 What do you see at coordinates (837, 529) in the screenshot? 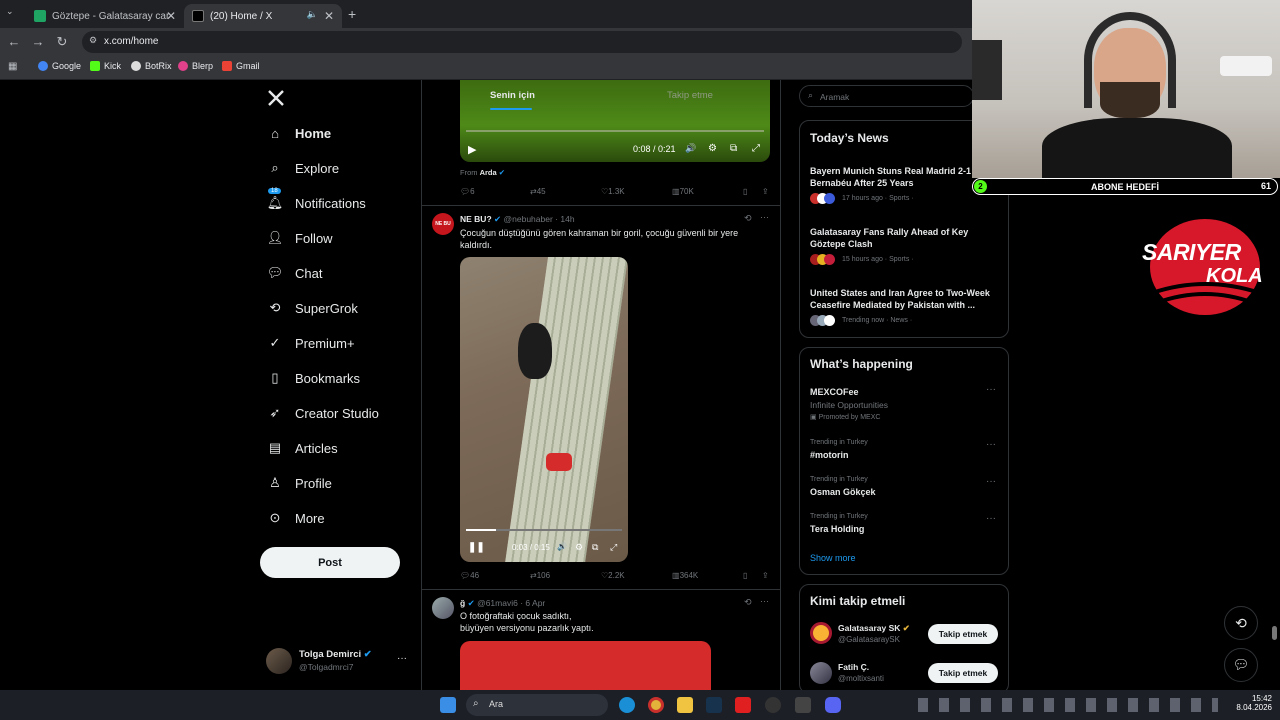
I see `trend-item: Tera Holding` at bounding box center [837, 529].